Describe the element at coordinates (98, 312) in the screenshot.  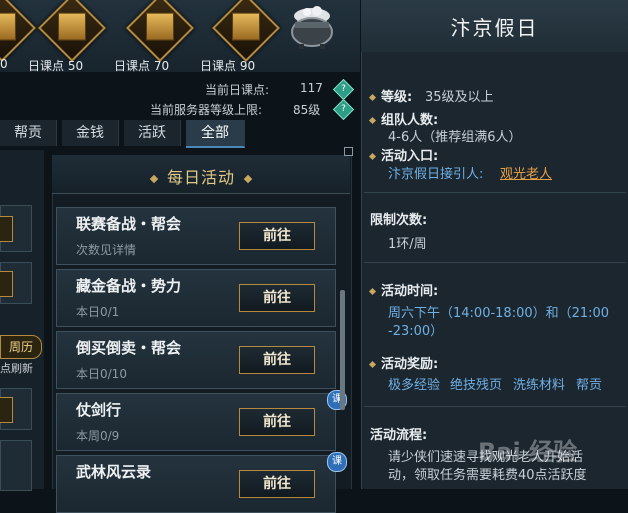
I see `activity-count: 本日0/1` at that location.